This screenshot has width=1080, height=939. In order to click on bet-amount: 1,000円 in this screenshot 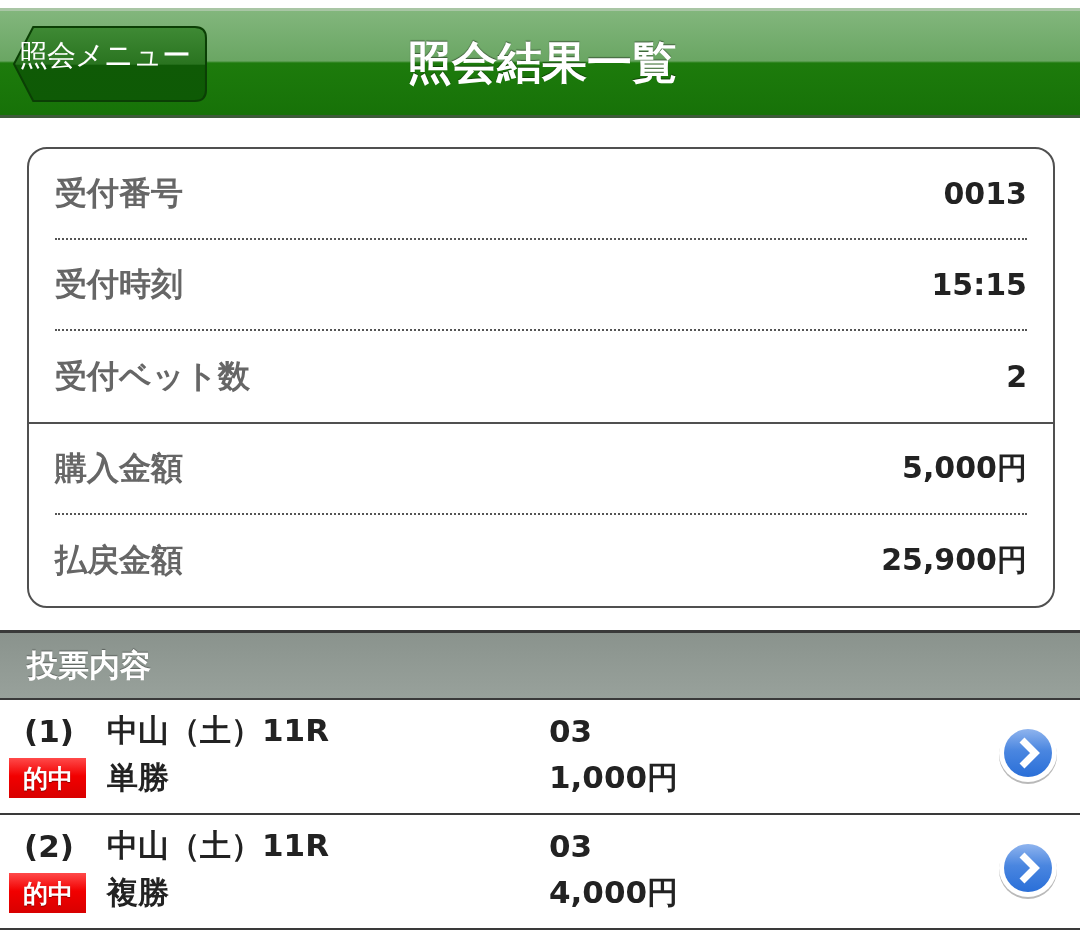, I will do `click(614, 777)`.